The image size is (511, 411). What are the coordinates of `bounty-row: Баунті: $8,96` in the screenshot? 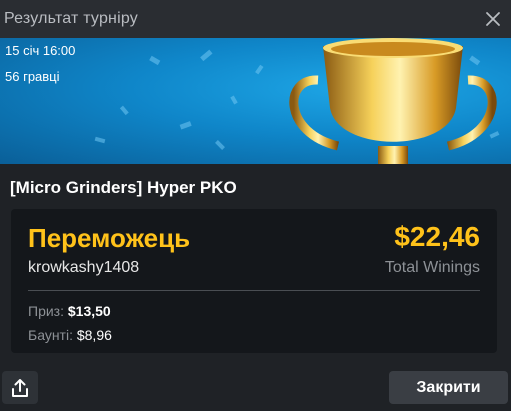 It's located at (70, 335).